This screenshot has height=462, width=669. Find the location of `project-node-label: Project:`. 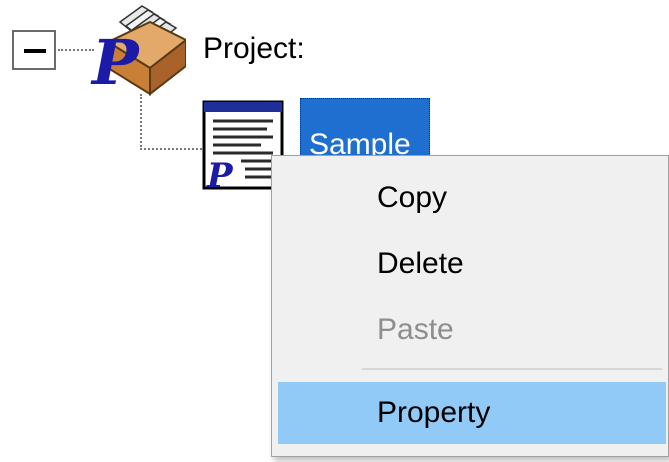

project-node-label: Project: is located at coordinates (254, 49).